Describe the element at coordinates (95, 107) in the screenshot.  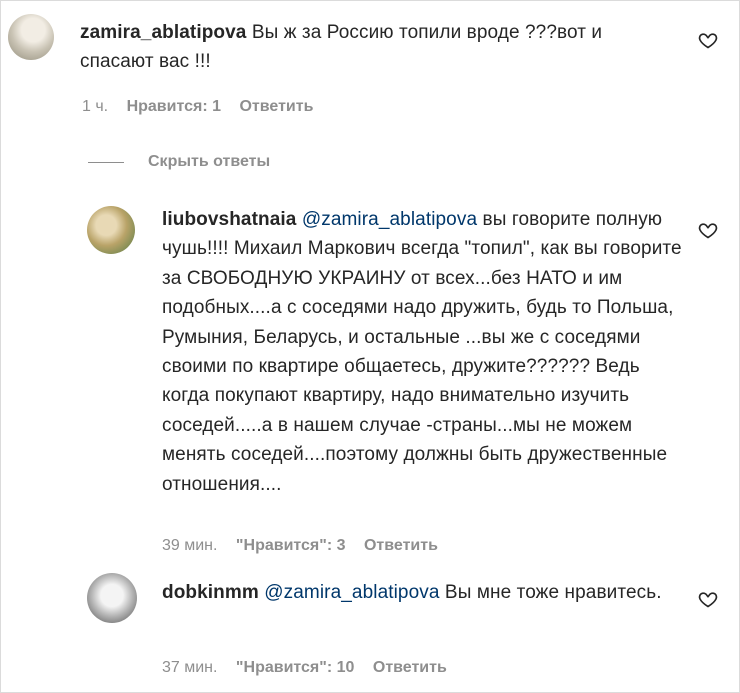
I see `comment-time: 1 ч.` at that location.